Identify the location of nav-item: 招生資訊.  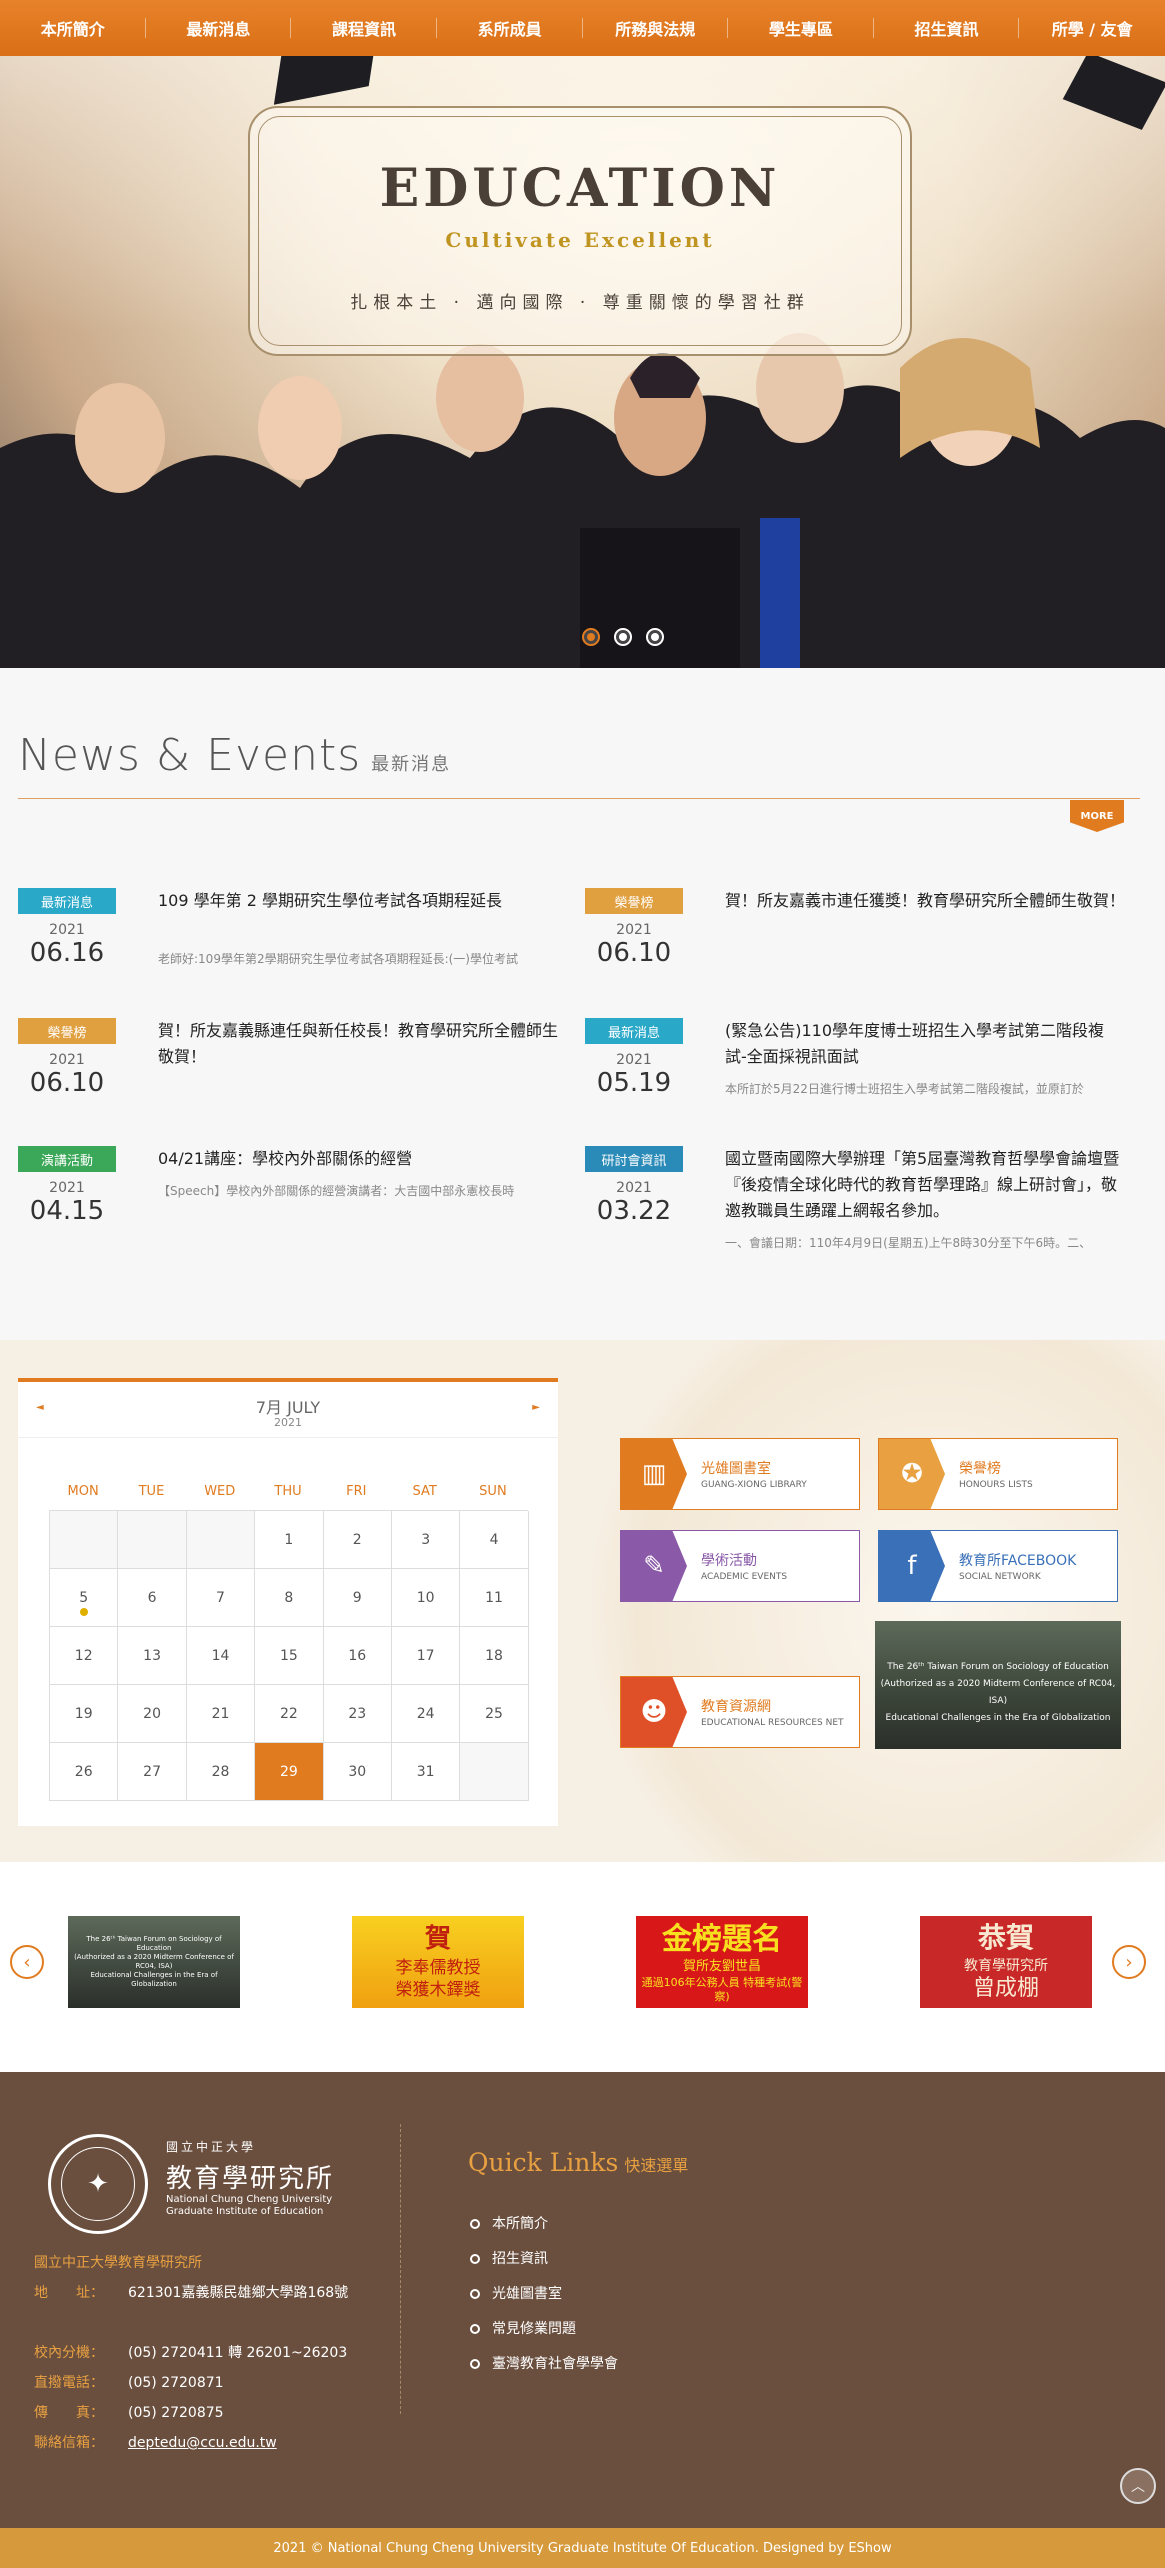
(947, 28).